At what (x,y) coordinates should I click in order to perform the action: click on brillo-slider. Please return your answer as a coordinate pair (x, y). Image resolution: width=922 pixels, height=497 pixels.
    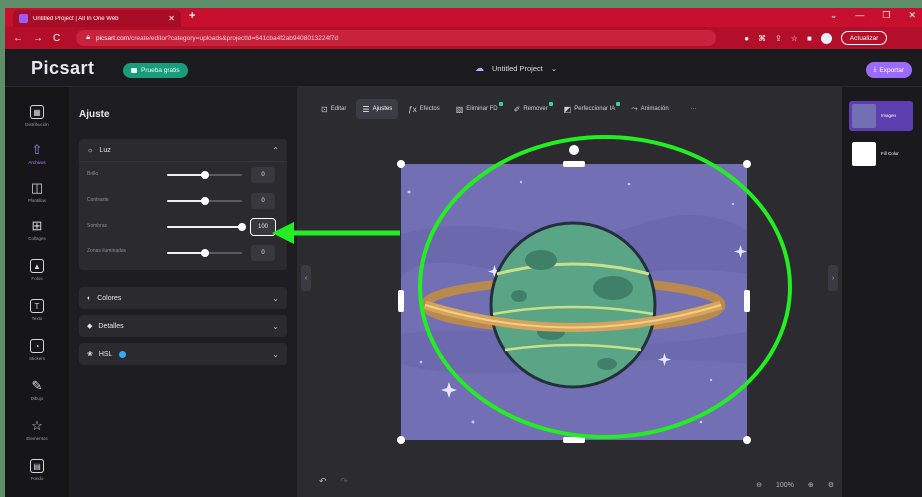
    Looking at the image, I should click on (204, 175).